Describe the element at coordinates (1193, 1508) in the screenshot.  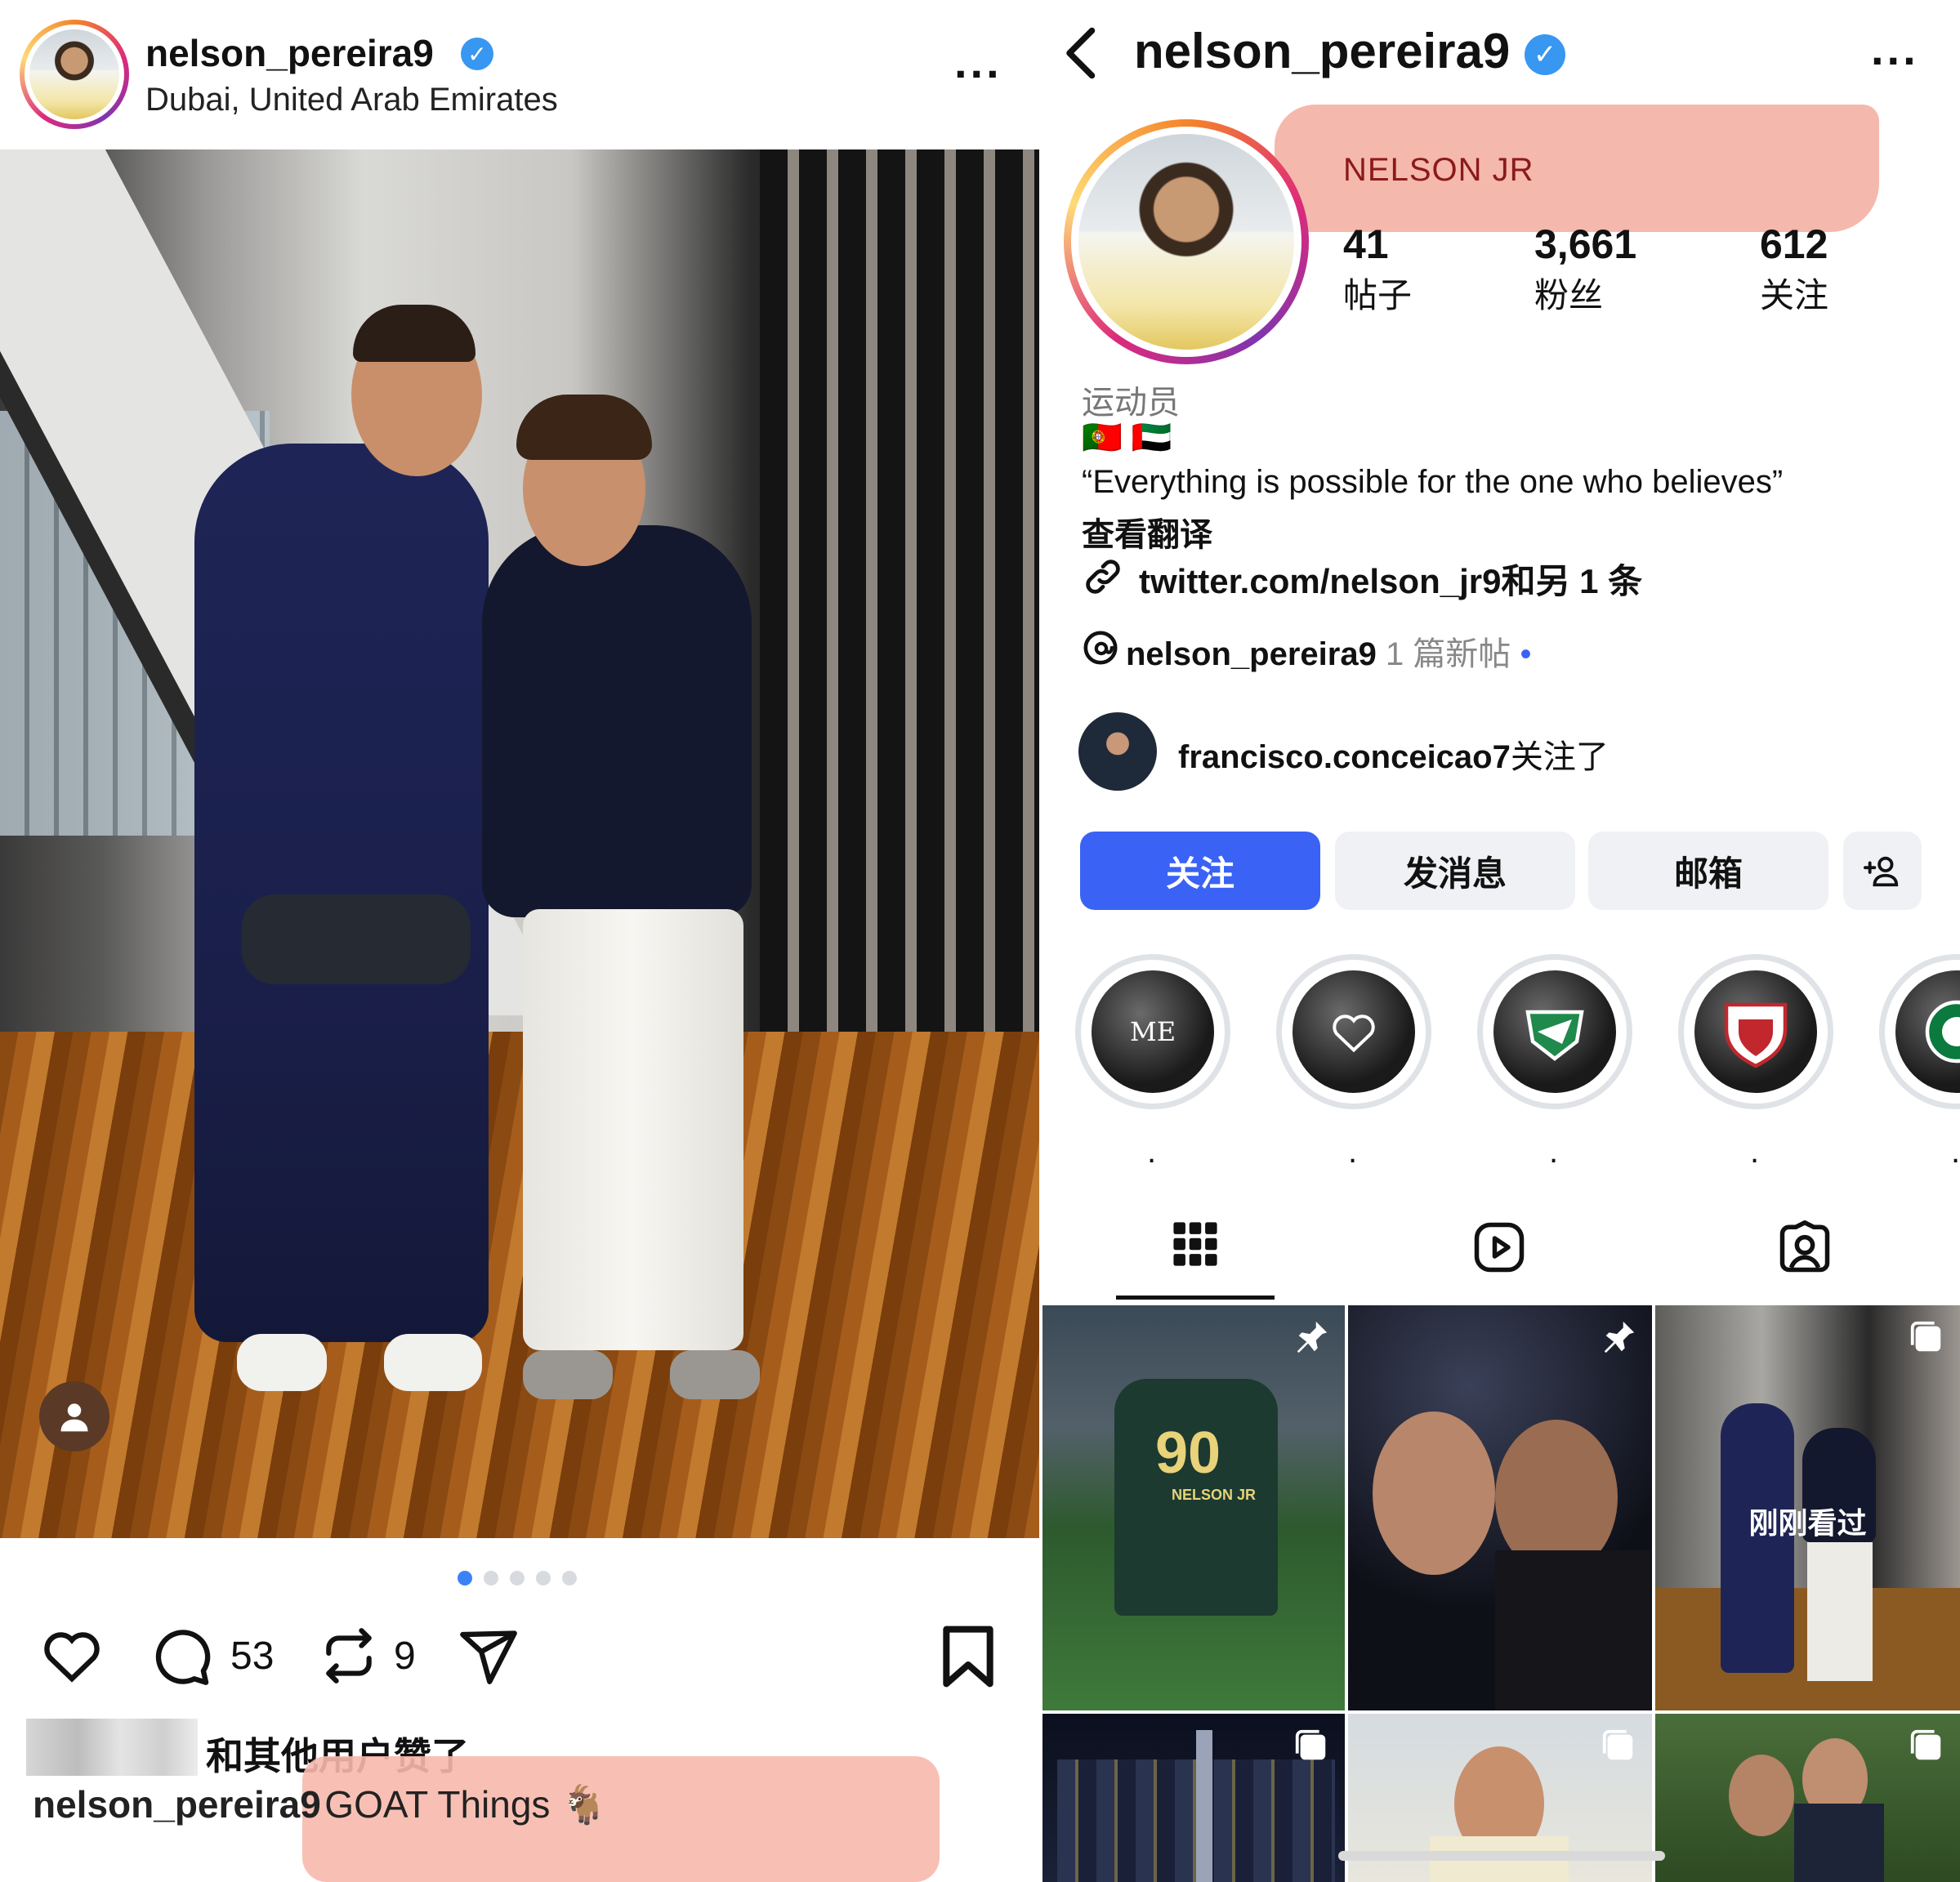
I see `grid-post-1: 90 NELSON JR` at that location.